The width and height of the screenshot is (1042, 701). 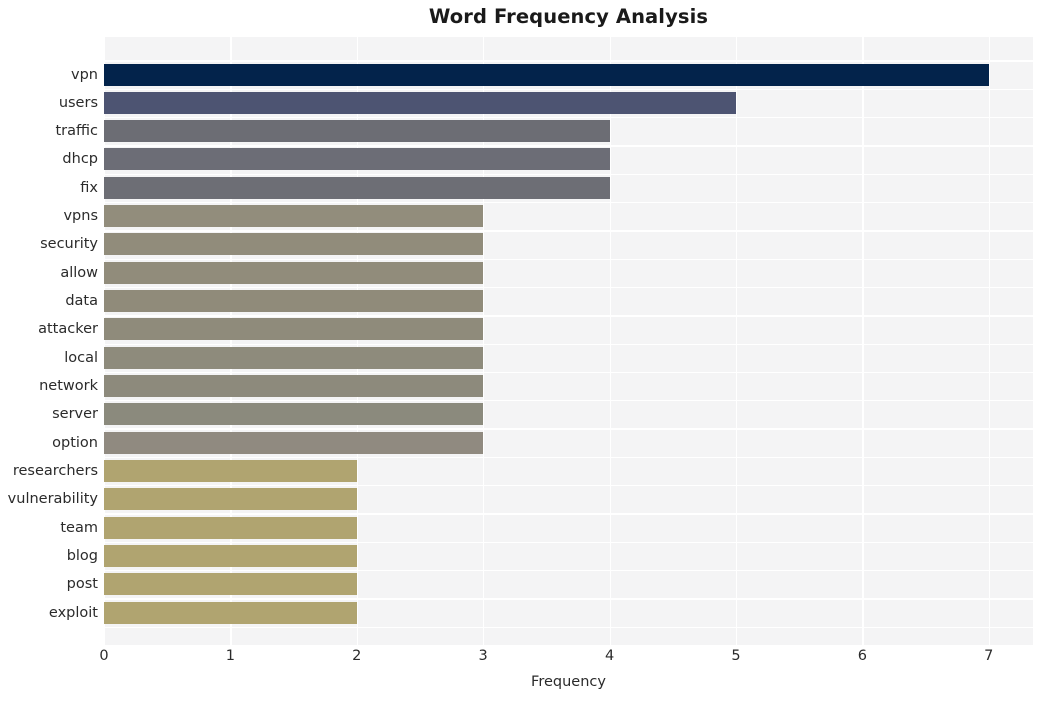 I want to click on y-axis-tick-label: vulnerability, so click(x=52, y=499).